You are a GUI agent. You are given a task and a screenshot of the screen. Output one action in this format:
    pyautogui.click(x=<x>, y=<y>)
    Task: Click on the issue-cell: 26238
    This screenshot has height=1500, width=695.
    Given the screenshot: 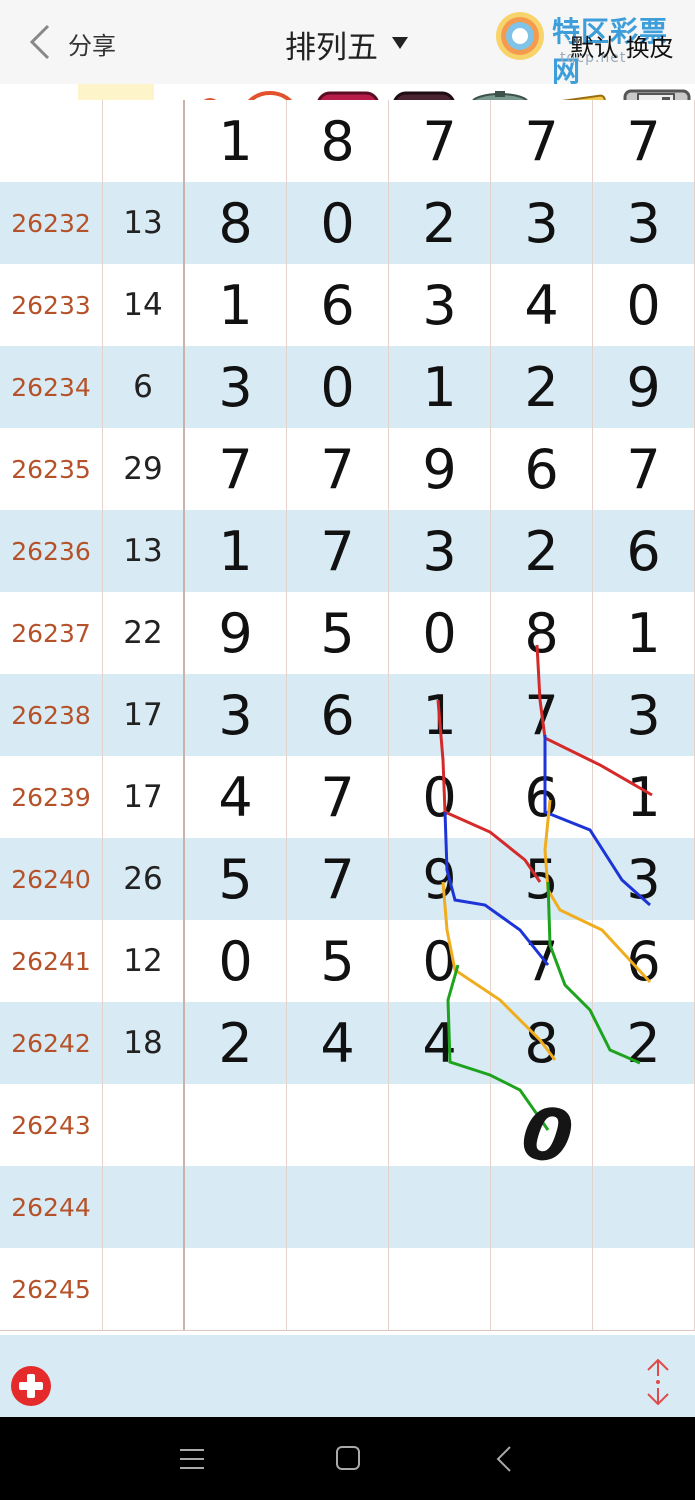 What is the action you would take?
    pyautogui.click(x=51, y=715)
    